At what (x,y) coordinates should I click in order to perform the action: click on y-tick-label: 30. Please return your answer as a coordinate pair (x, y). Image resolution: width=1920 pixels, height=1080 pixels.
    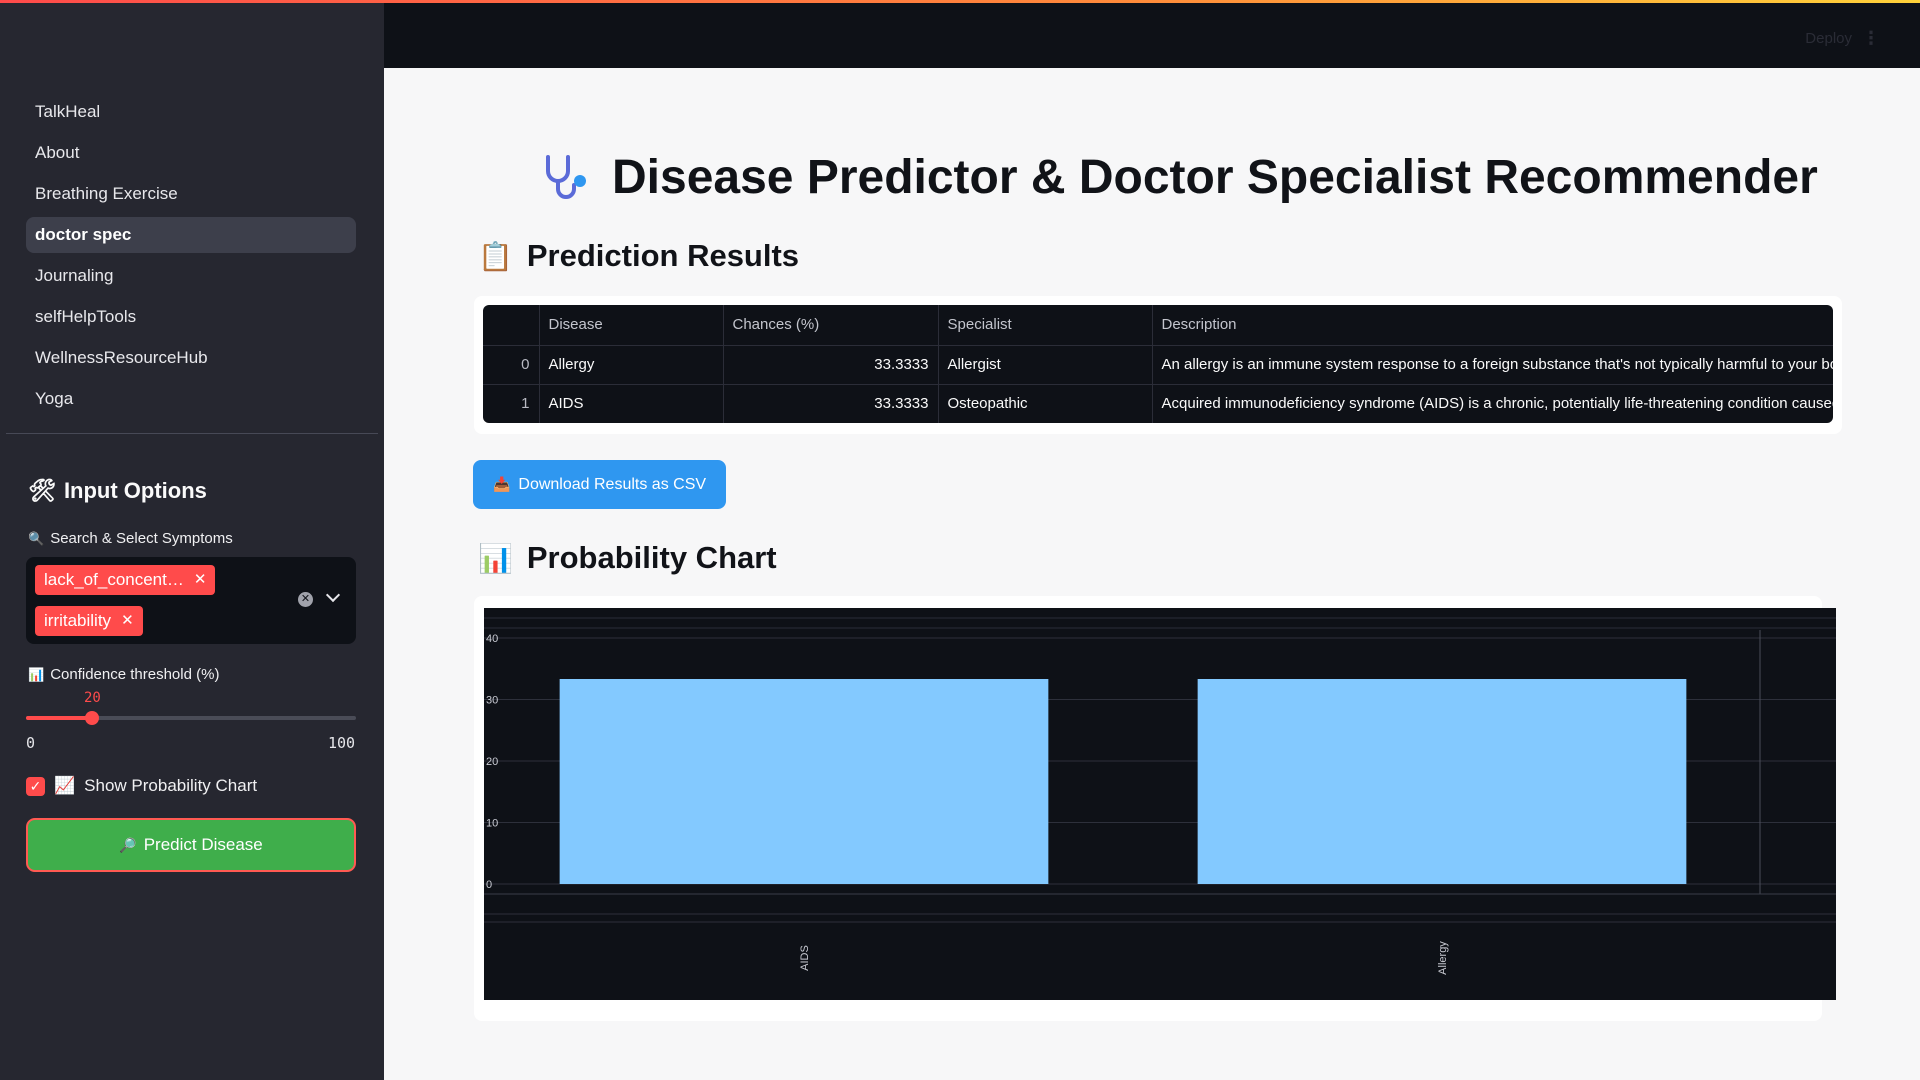
    Looking at the image, I should click on (492, 701).